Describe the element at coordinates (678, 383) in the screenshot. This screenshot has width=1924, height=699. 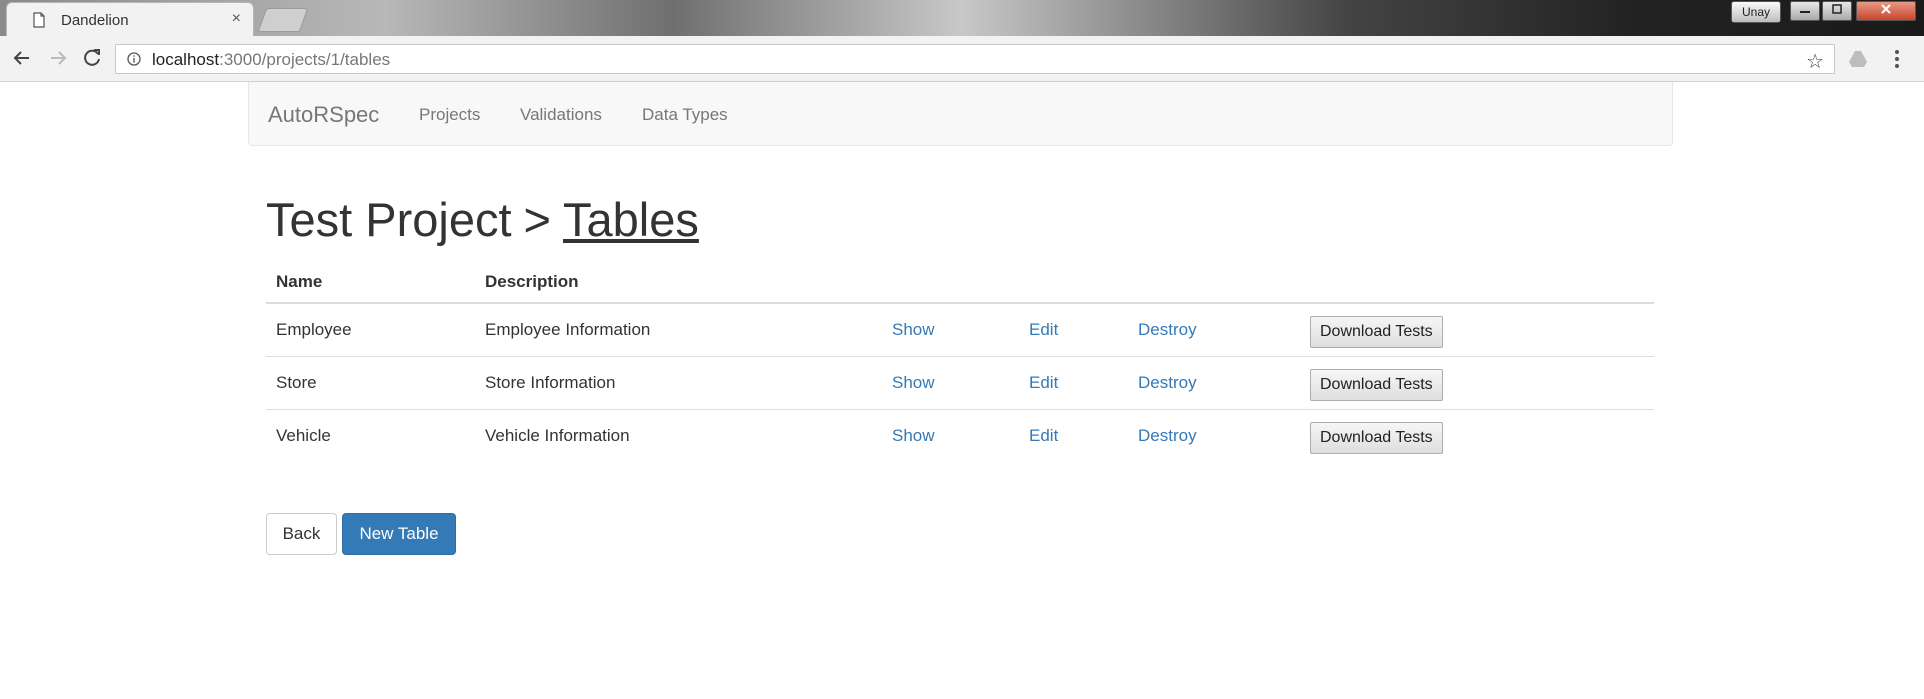
I see `row-description: Store Information` at that location.